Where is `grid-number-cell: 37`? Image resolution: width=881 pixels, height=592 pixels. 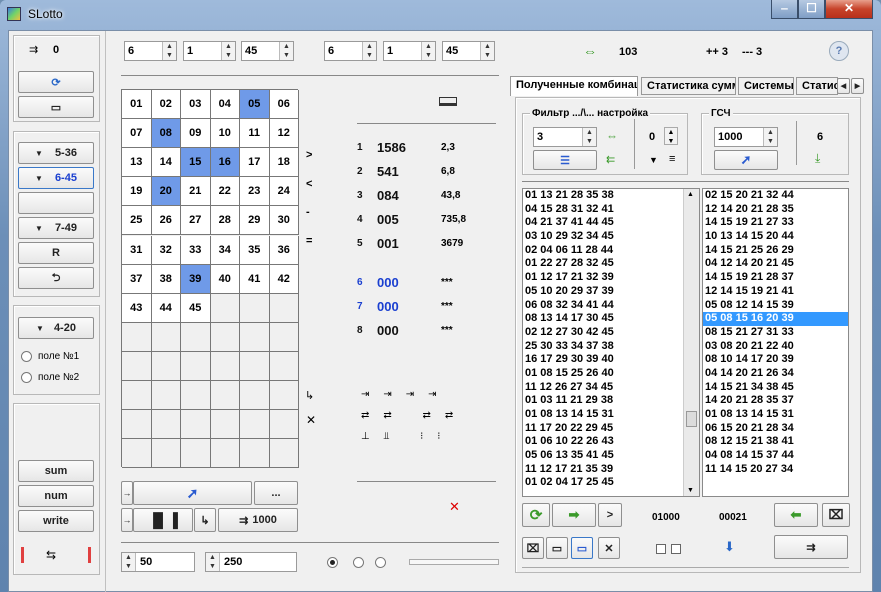
grid-number-cell: 37 is located at coordinates (137, 279).